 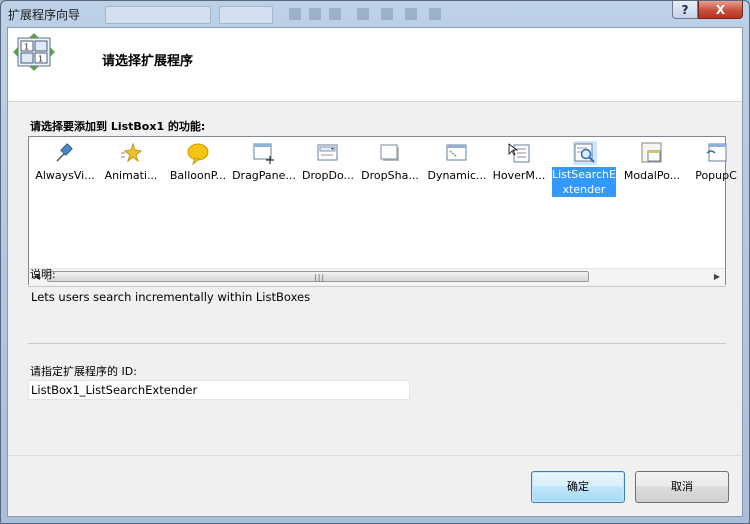 I want to click on extender-id-input, so click(x=219, y=390).